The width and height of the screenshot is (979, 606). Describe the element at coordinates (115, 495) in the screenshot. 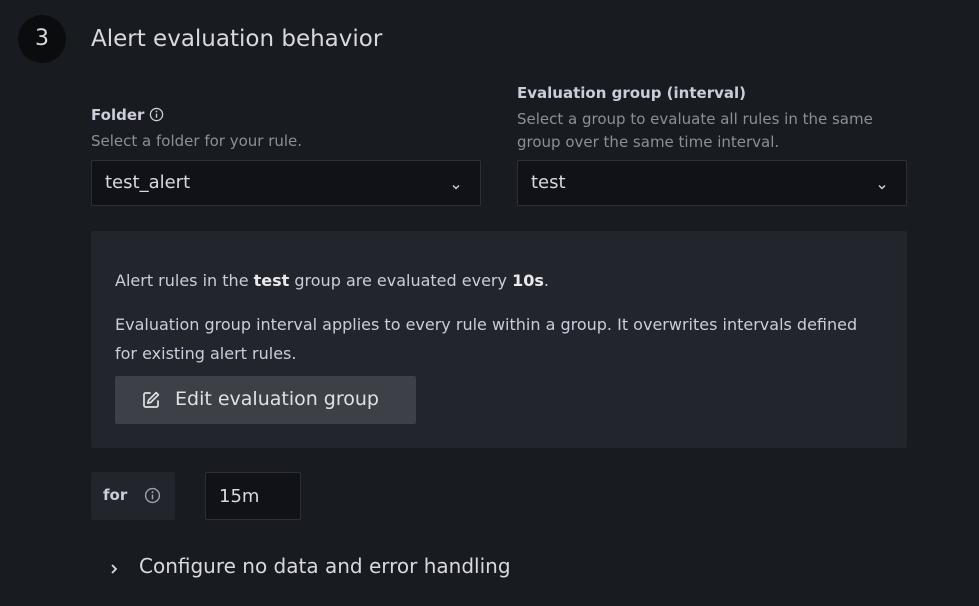

I see `pending-period-label: for` at that location.